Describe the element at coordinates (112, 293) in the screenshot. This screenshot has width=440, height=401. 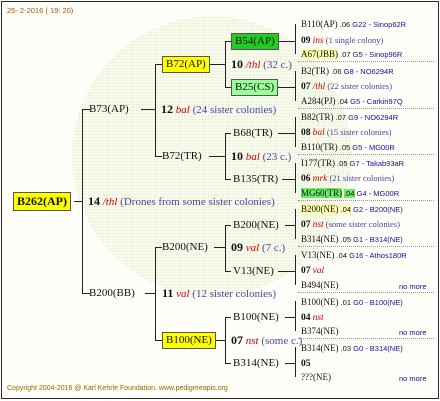
I see `queen-node: B200(BB)` at that location.